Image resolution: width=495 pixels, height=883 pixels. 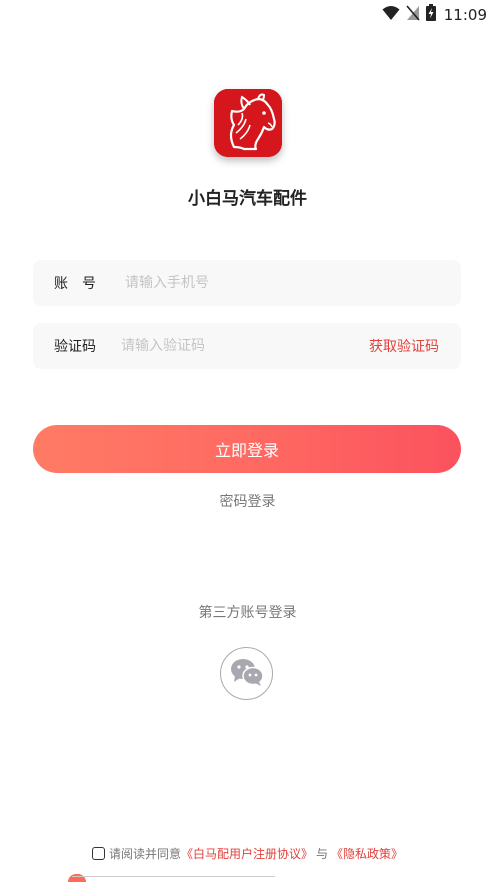 I want to click on code-label: 验证码, so click(x=75, y=347).